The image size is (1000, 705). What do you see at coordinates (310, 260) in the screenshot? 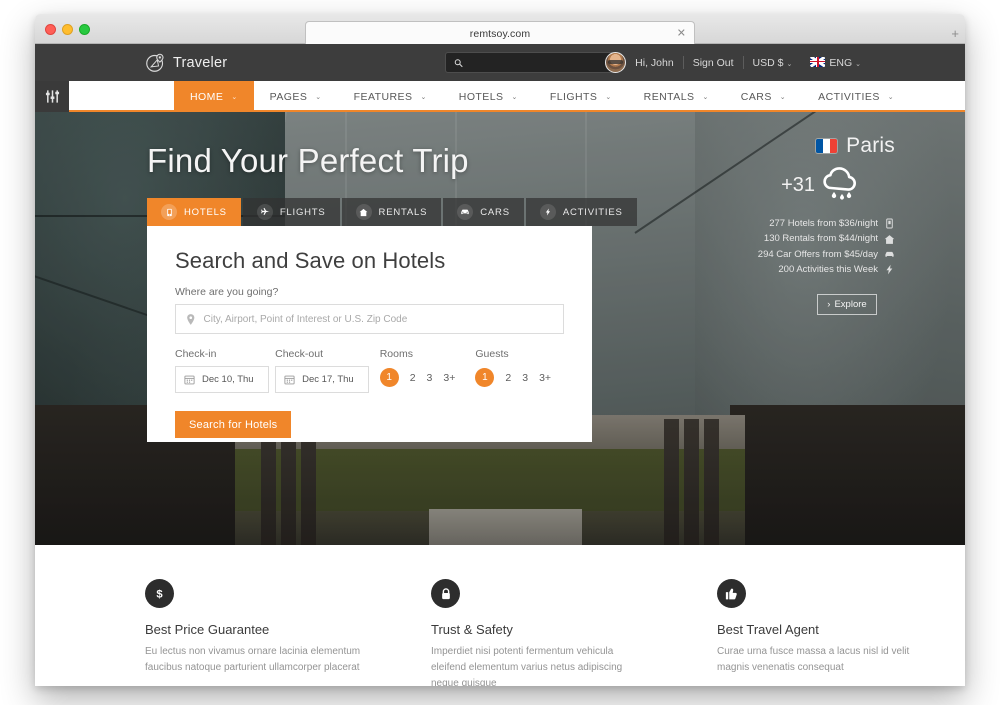
I see `search-card-title: Search and Save on Hotels` at bounding box center [310, 260].